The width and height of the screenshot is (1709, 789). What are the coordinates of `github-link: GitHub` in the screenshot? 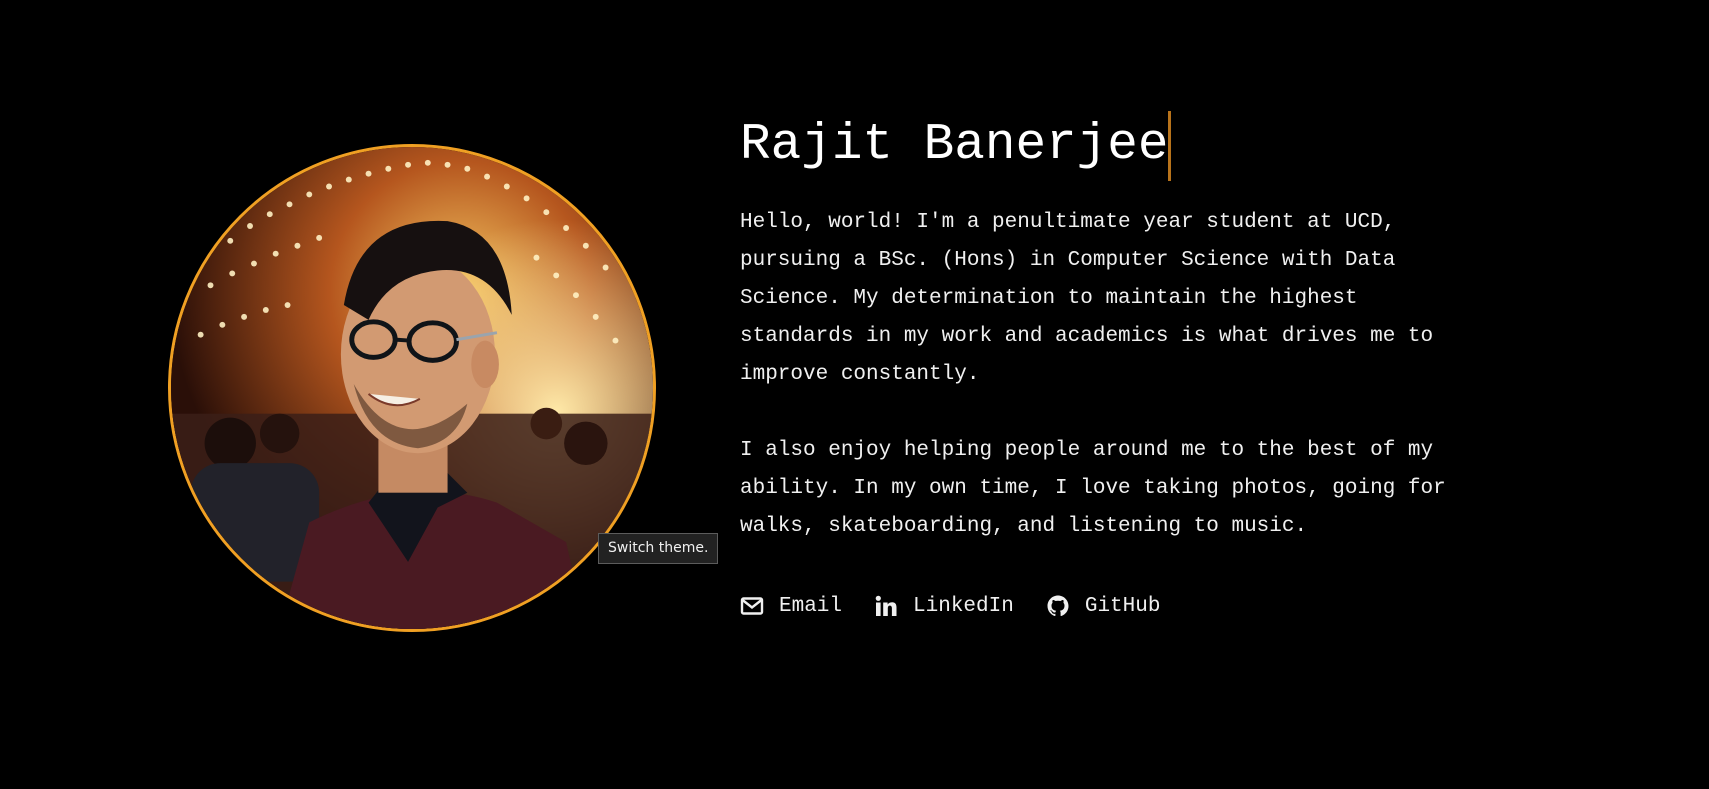 It's located at (1103, 606).